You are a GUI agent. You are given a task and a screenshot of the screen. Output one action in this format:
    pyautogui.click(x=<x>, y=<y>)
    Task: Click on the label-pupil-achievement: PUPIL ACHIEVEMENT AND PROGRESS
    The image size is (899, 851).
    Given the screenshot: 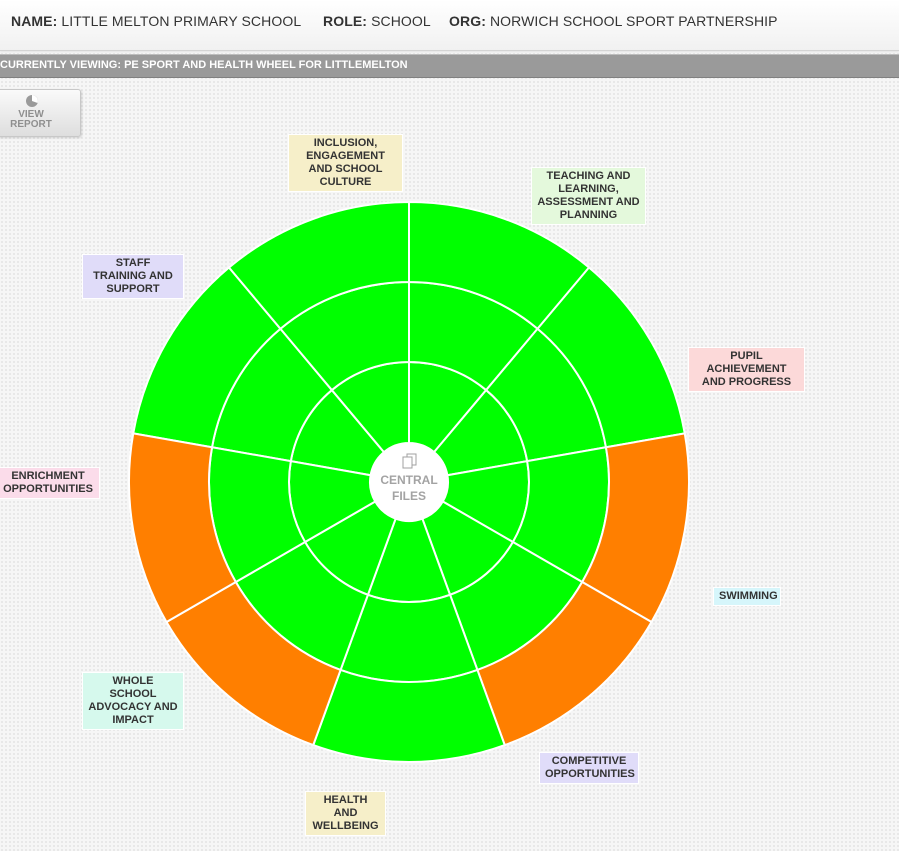 What is the action you would take?
    pyautogui.click(x=746, y=369)
    